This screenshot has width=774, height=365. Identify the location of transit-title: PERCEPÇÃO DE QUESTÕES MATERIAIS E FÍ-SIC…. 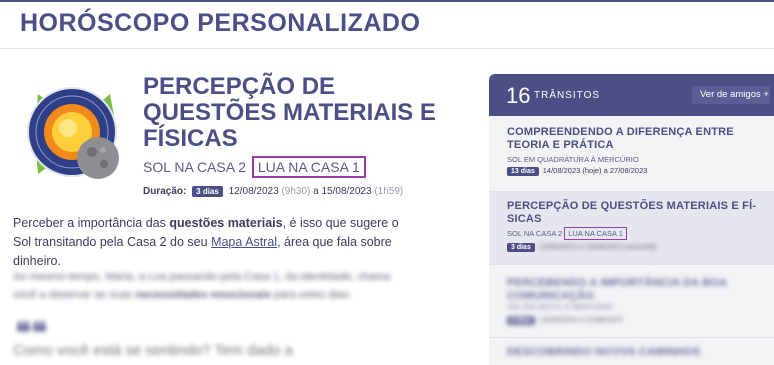
(632, 212).